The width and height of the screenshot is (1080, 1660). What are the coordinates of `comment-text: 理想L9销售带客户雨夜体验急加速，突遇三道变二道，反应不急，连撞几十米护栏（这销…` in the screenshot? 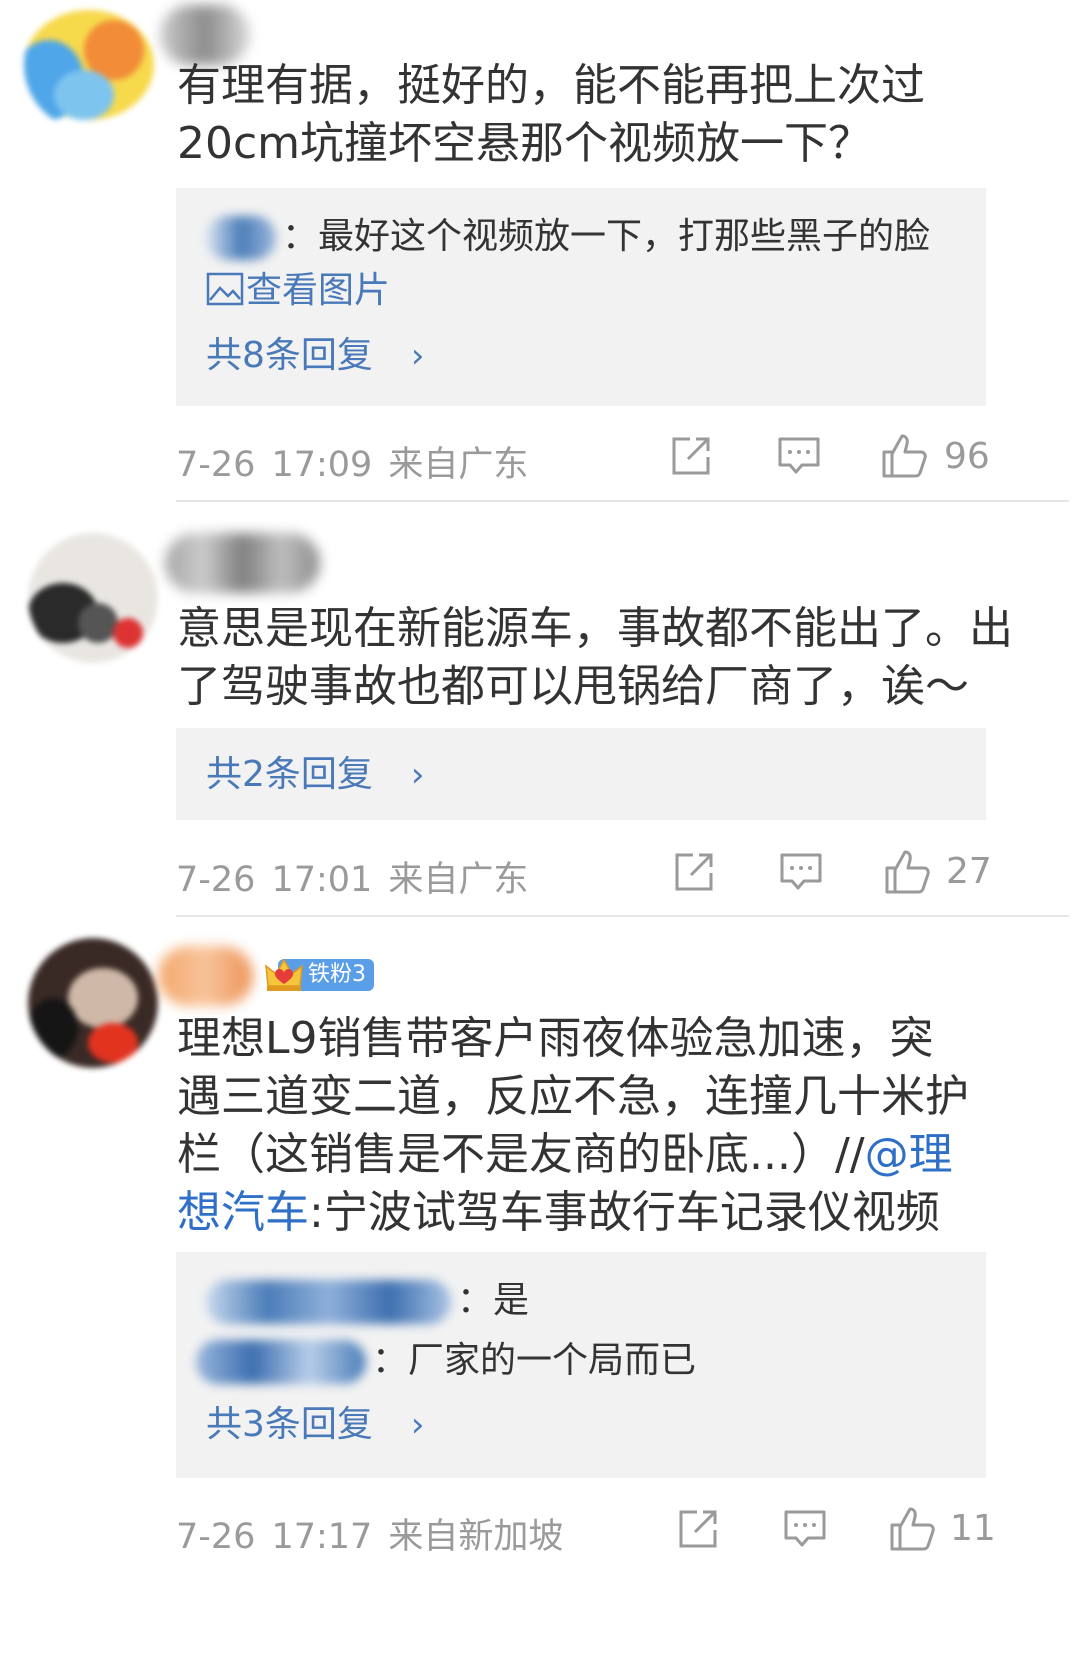 It's located at (573, 1125).